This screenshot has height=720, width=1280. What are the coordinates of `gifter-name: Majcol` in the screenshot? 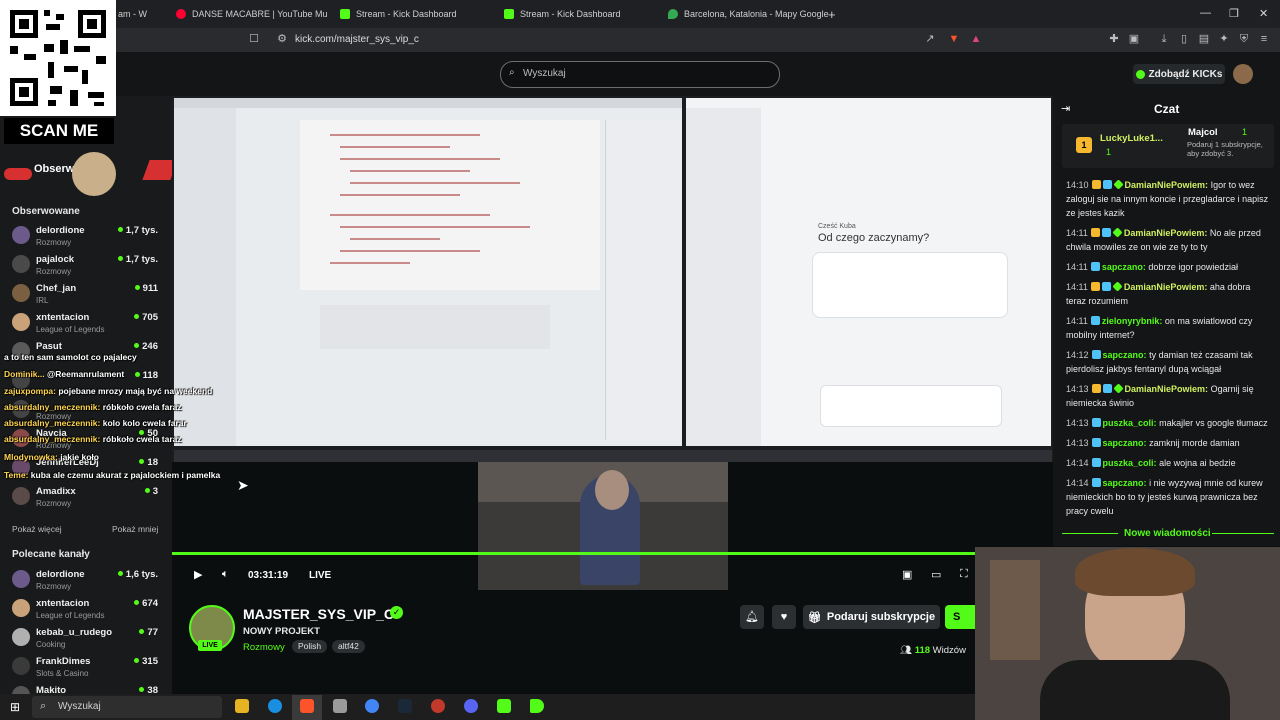 It's located at (1203, 132).